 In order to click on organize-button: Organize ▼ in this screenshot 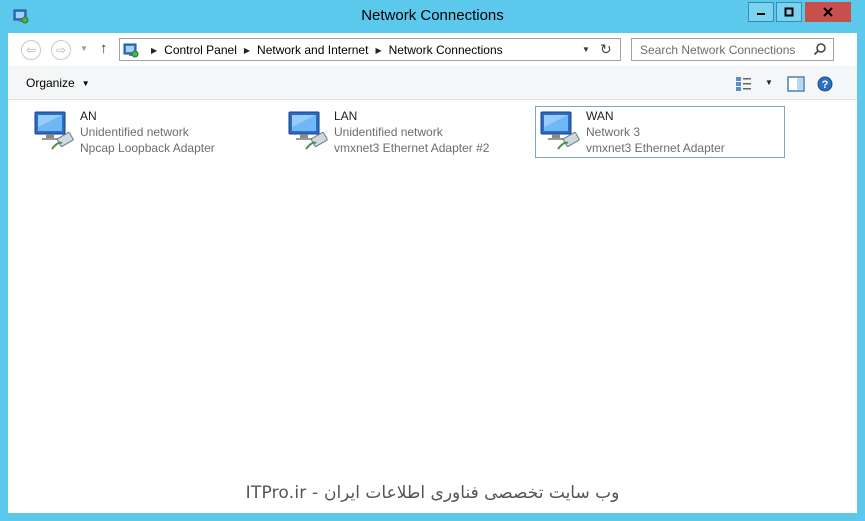, I will do `click(58, 83)`.